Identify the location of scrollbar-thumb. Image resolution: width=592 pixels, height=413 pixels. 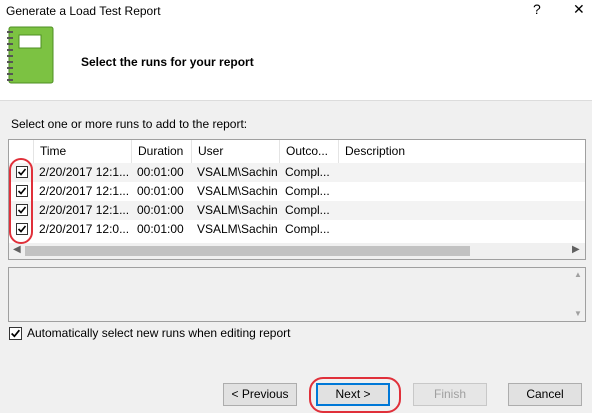
(247, 251).